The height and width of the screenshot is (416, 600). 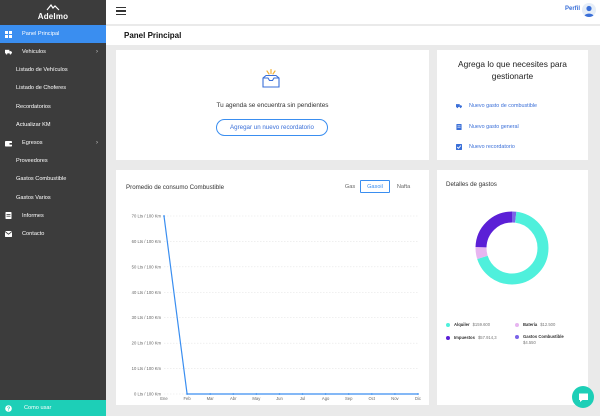 What do you see at coordinates (503, 106) in the screenshot?
I see `quick-action-label: Nuevo gasto de combustible` at bounding box center [503, 106].